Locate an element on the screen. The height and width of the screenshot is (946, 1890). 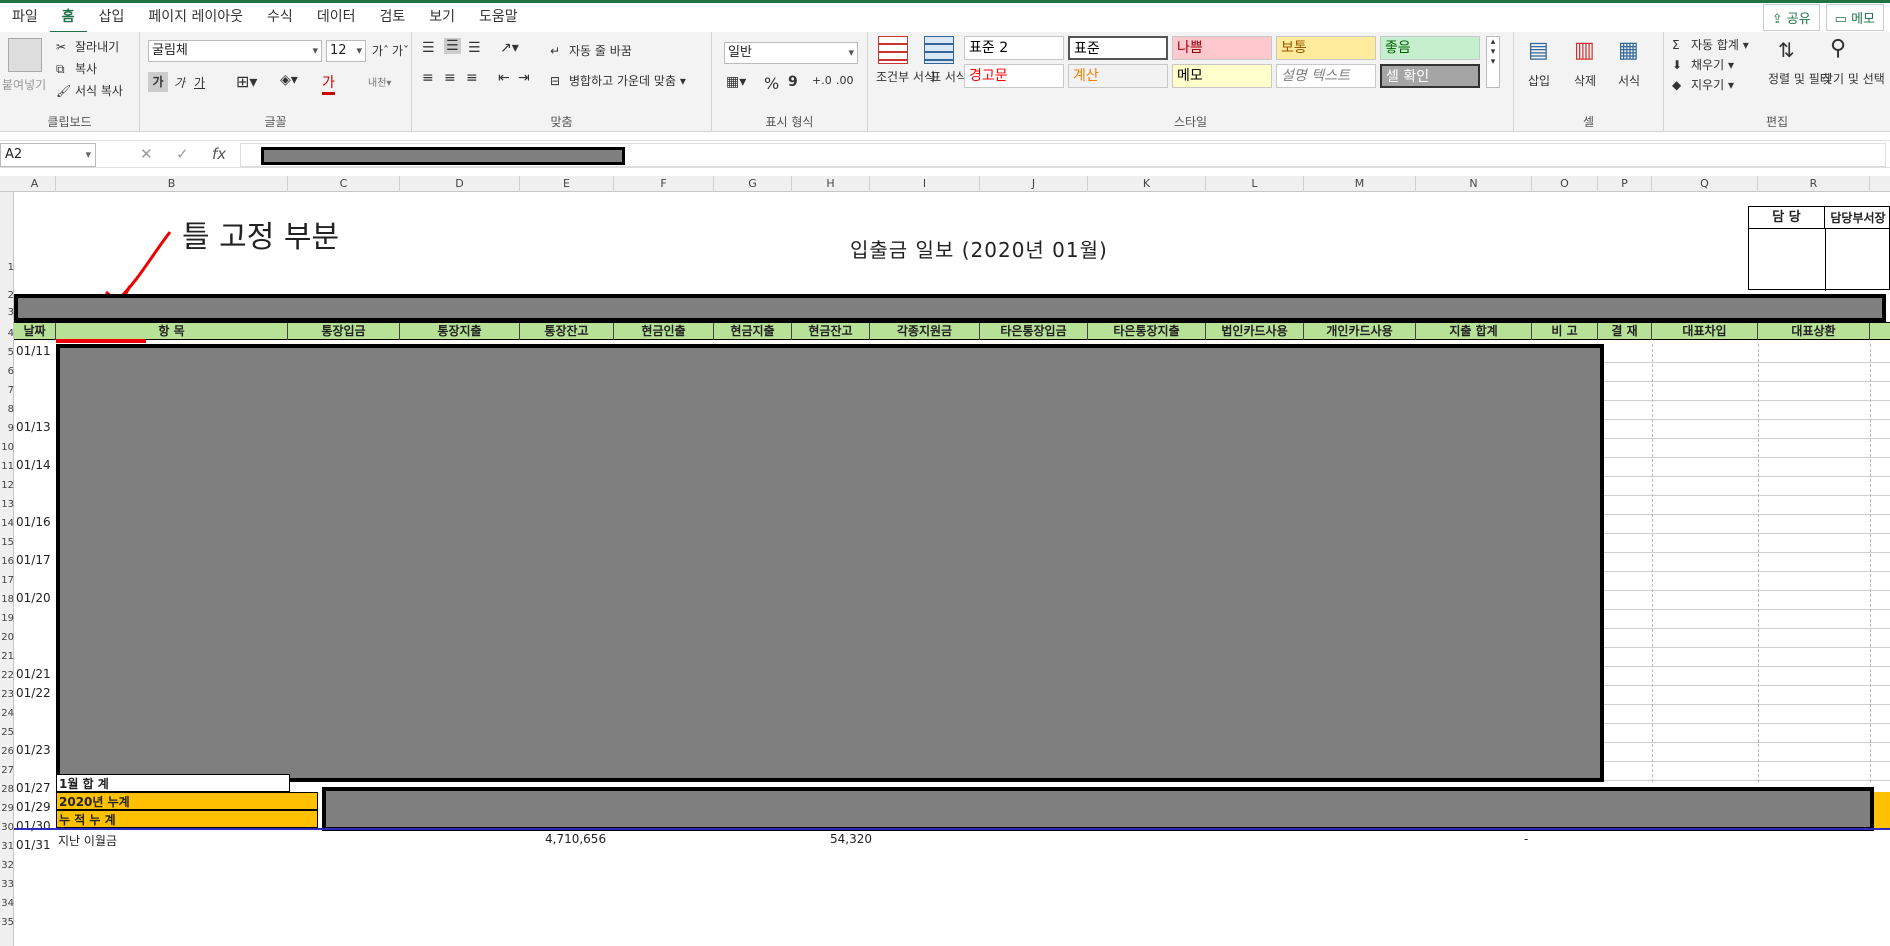
font-grow-icon: 가ˆ is located at coordinates (380, 50).